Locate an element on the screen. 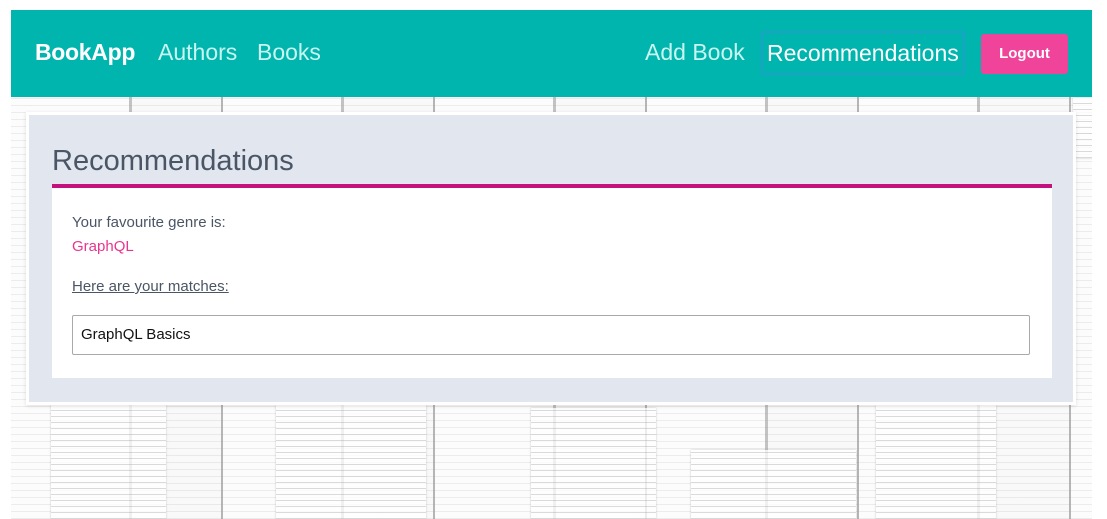 This screenshot has height=519, width=1107. favourite-genre-label: Your favourite genre is: is located at coordinates (149, 222).